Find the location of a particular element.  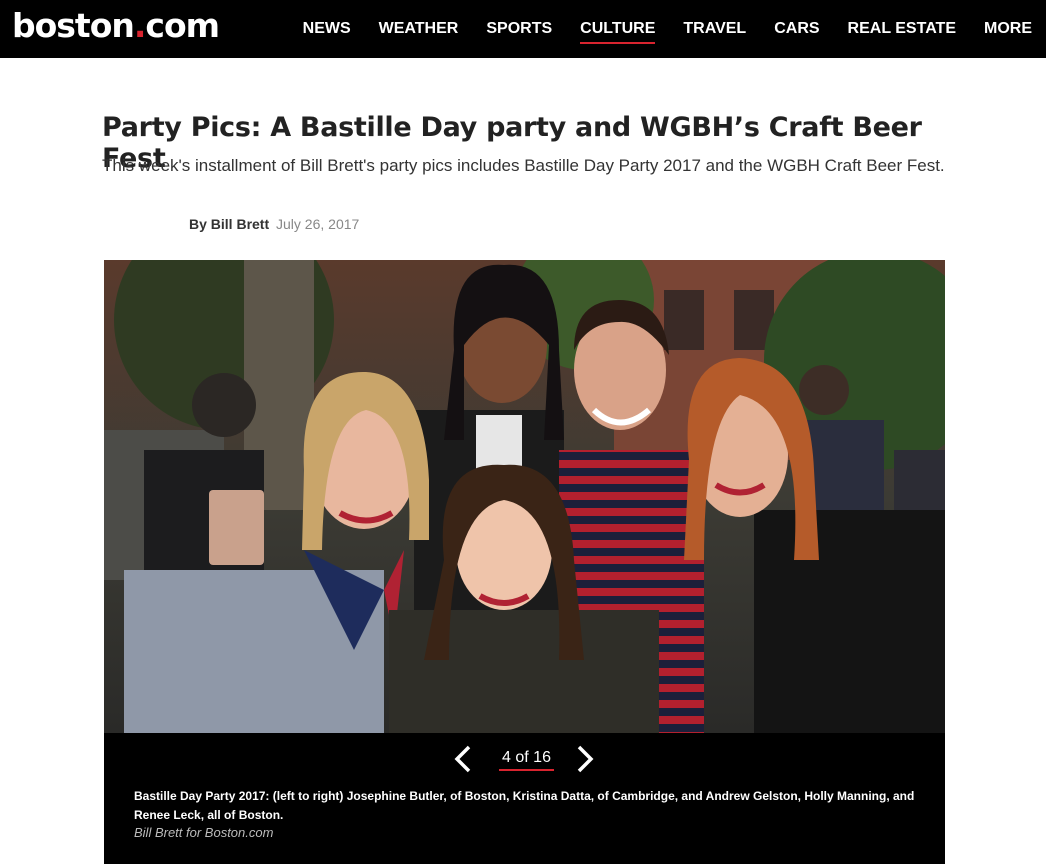

nav-sports: SPORTS is located at coordinates (519, 29).